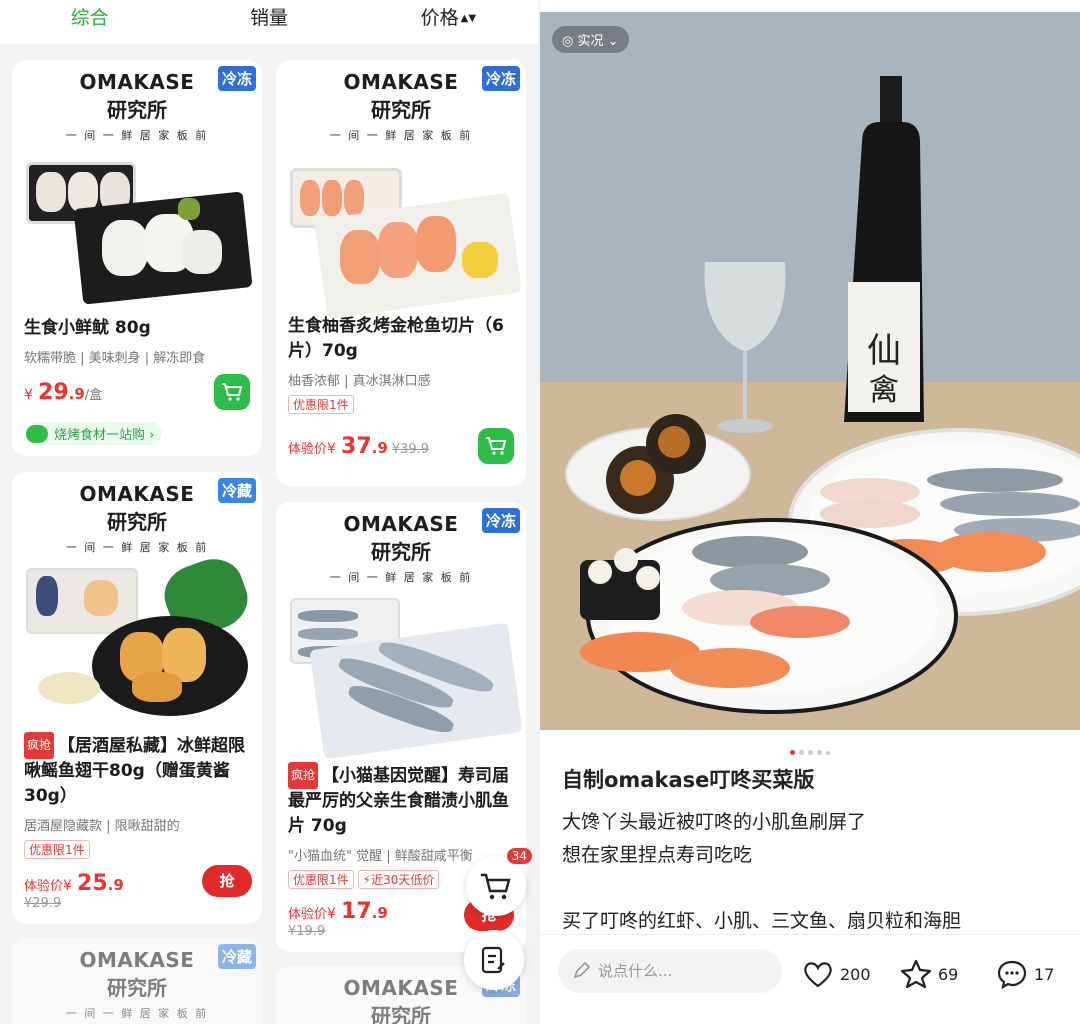 This screenshot has height=1024, width=1080. What do you see at coordinates (227, 881) in the screenshot?
I see `grab-button: 抢` at bounding box center [227, 881].